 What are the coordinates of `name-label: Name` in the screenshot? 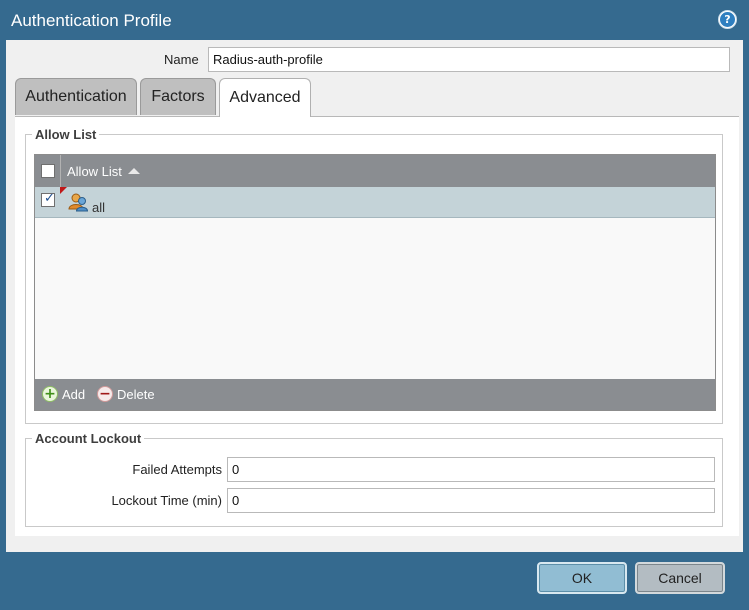 It's located at (181, 59).